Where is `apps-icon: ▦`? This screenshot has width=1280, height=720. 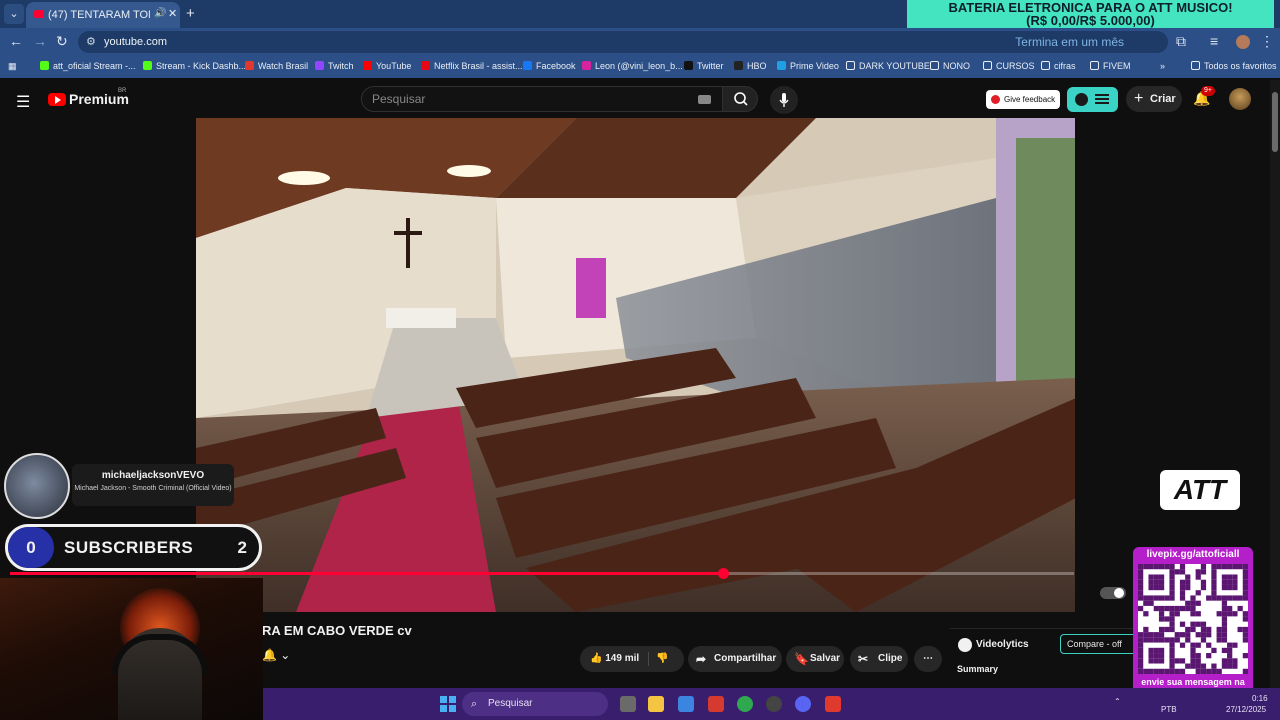 apps-icon: ▦ is located at coordinates (12, 66).